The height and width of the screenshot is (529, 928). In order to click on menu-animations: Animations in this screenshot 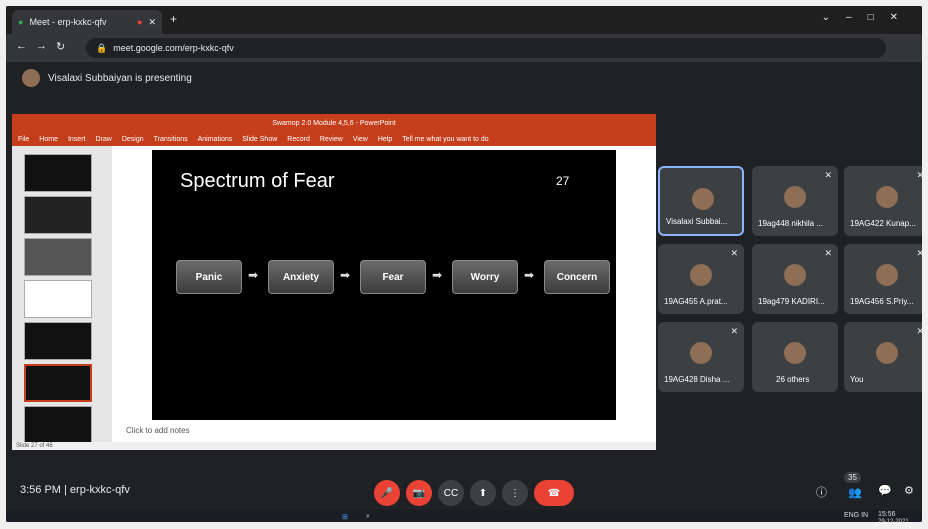, I will do `click(215, 139)`.